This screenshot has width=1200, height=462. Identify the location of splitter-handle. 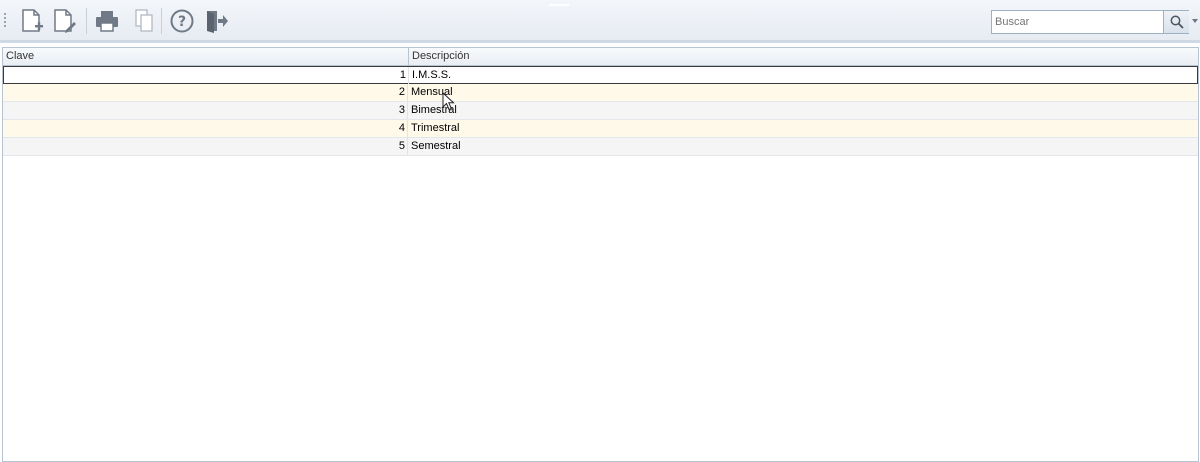
(559, 5).